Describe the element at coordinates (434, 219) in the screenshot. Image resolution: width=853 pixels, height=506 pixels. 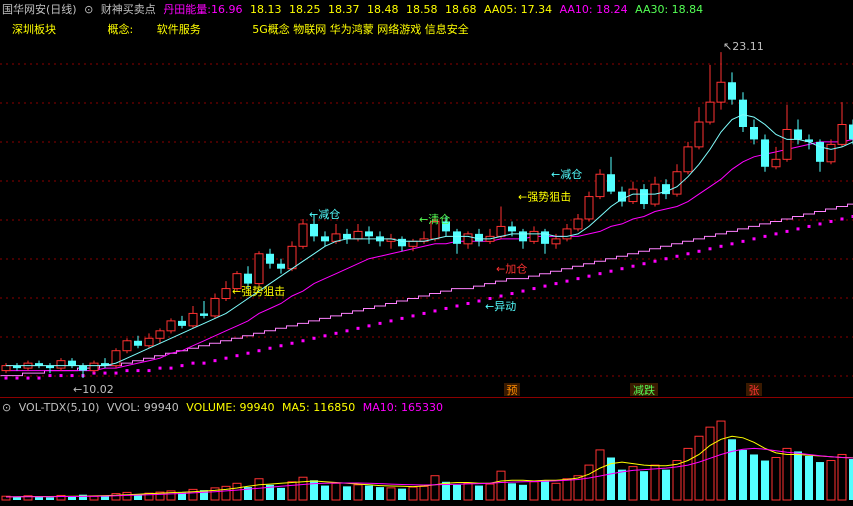
I see `signal-label: ←清仓` at that location.